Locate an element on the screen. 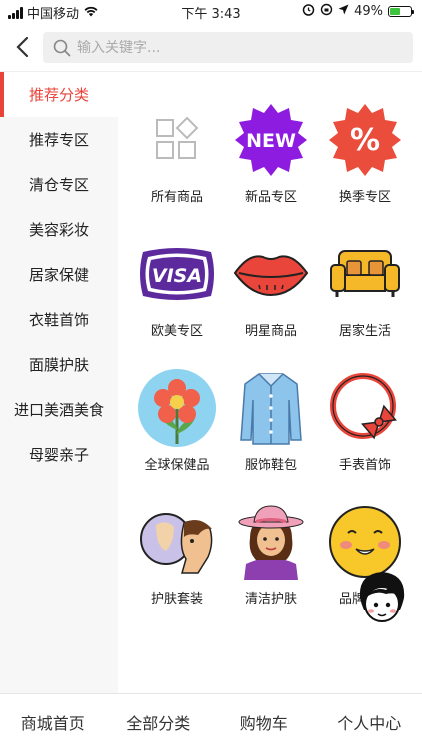 The image size is (422, 750). search-input is located at coordinates (227, 47).